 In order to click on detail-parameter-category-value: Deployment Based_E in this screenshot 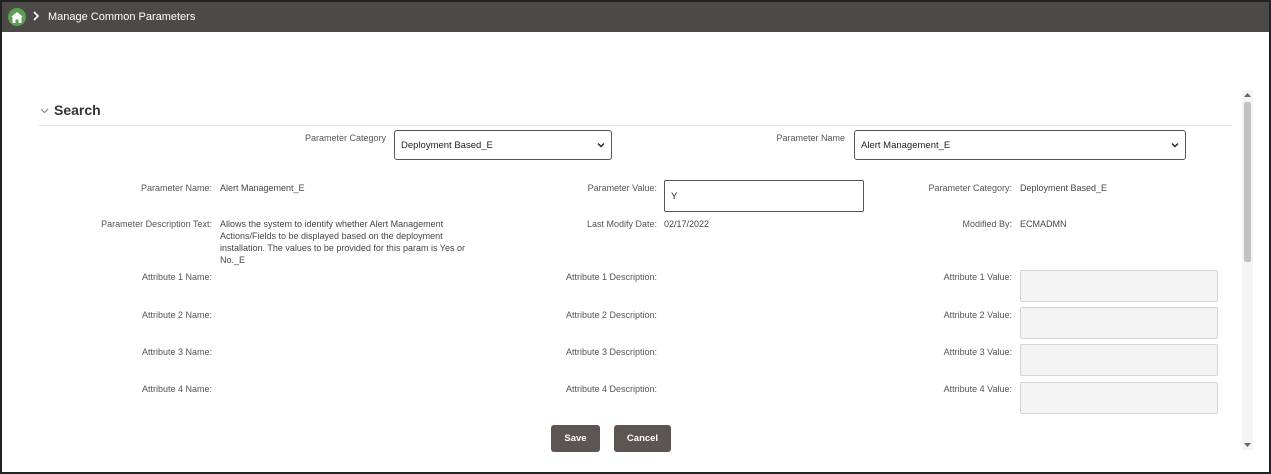, I will do `click(1064, 188)`.